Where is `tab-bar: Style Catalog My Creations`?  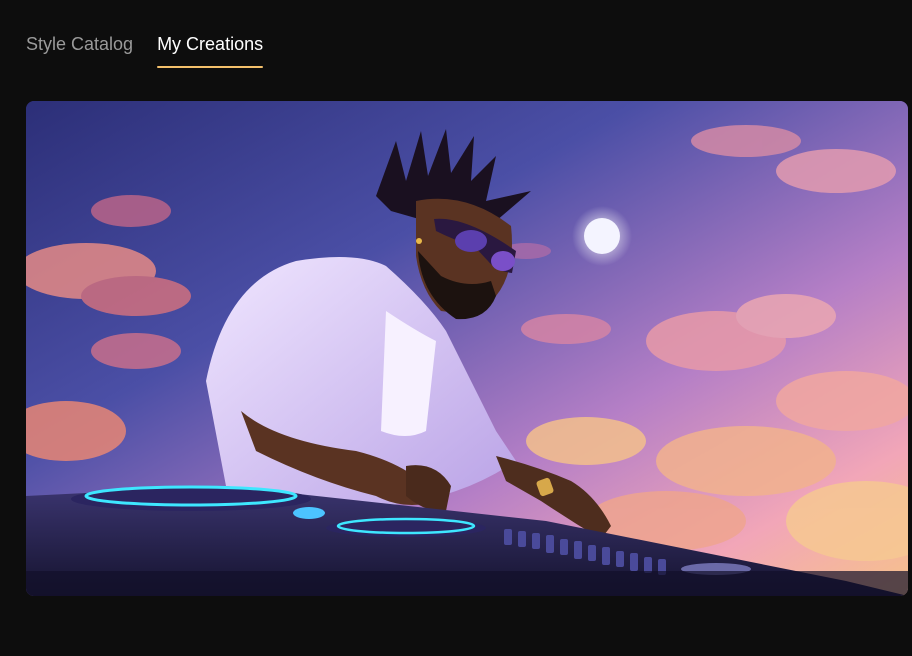
tab-bar: Style Catalog My Creations is located at coordinates (145, 49).